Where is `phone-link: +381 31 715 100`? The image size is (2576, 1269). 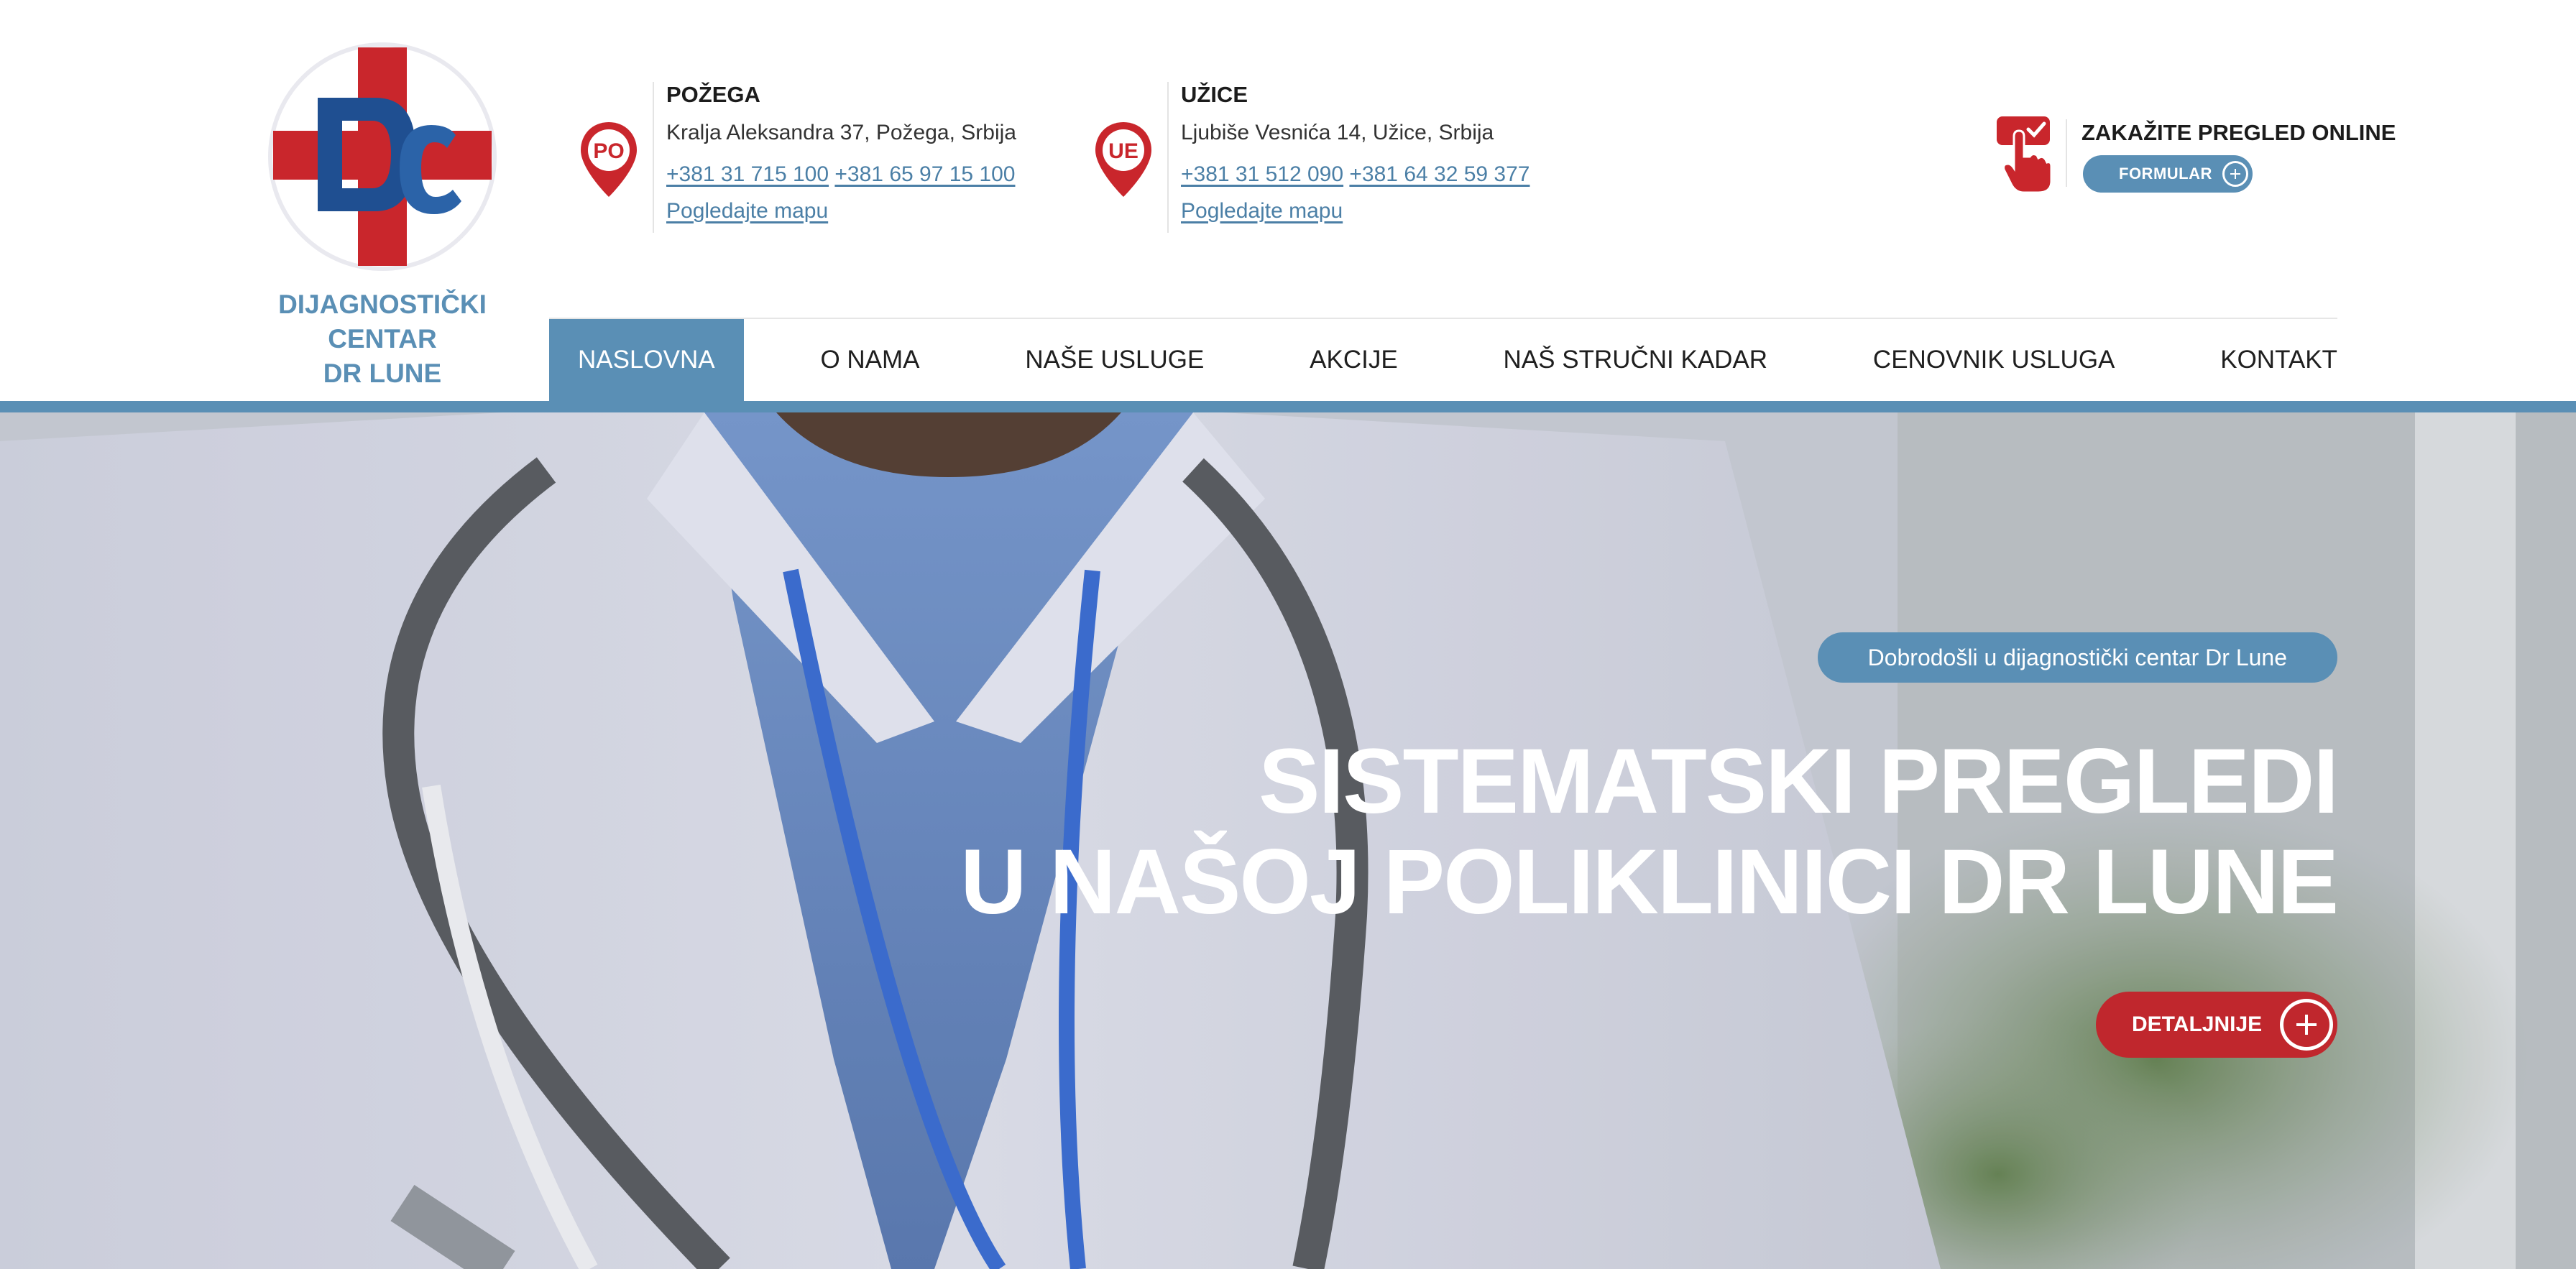
phone-link: +381 31 715 100 is located at coordinates (747, 174).